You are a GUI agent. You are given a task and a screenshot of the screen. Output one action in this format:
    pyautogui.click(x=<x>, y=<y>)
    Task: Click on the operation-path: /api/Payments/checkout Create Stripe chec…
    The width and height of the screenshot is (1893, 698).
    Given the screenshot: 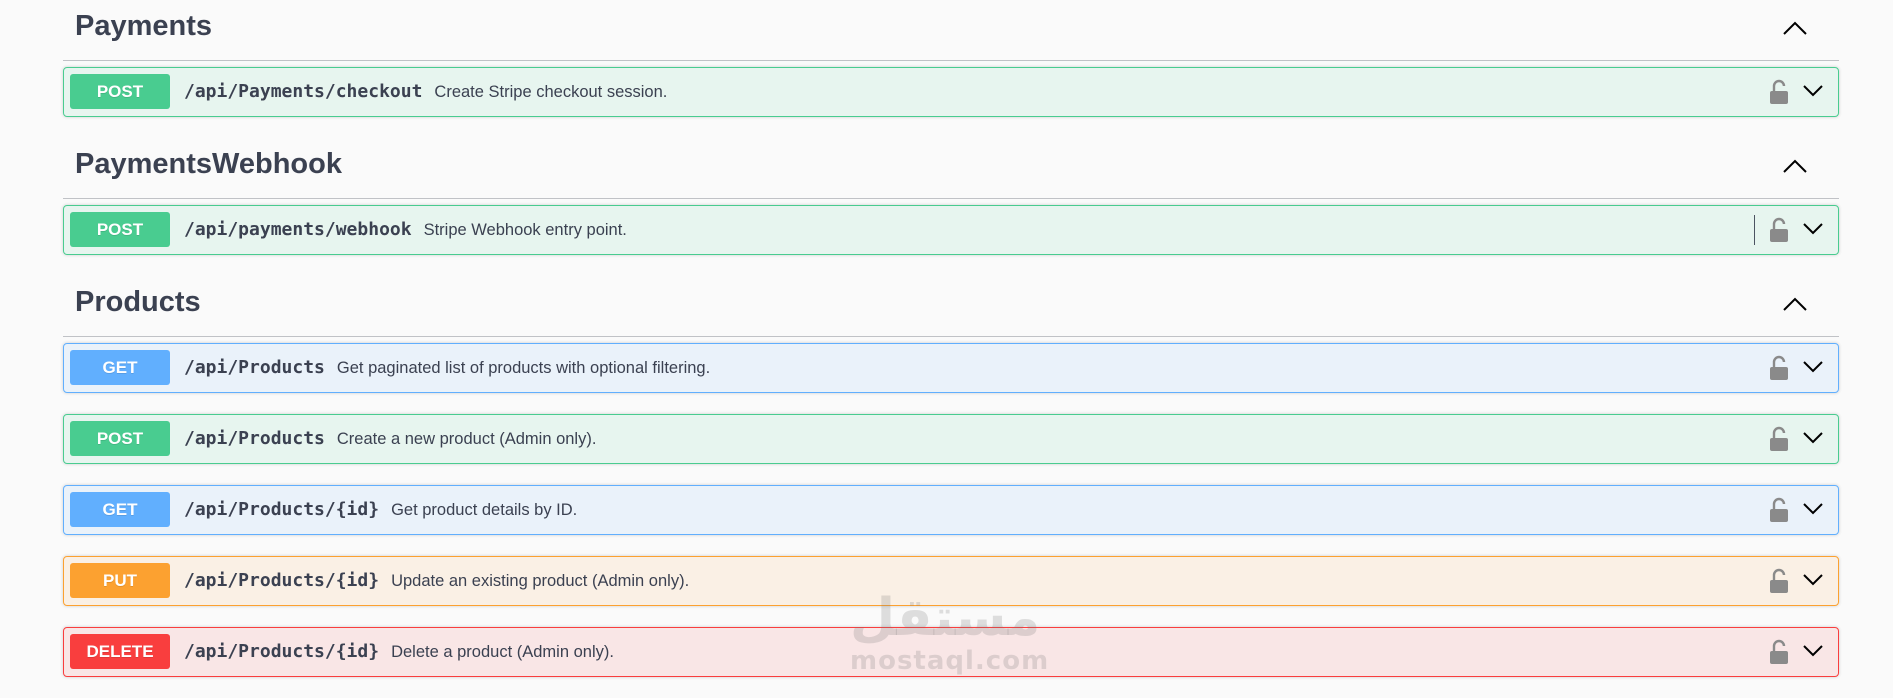 What is the action you would take?
    pyautogui.click(x=425, y=92)
    